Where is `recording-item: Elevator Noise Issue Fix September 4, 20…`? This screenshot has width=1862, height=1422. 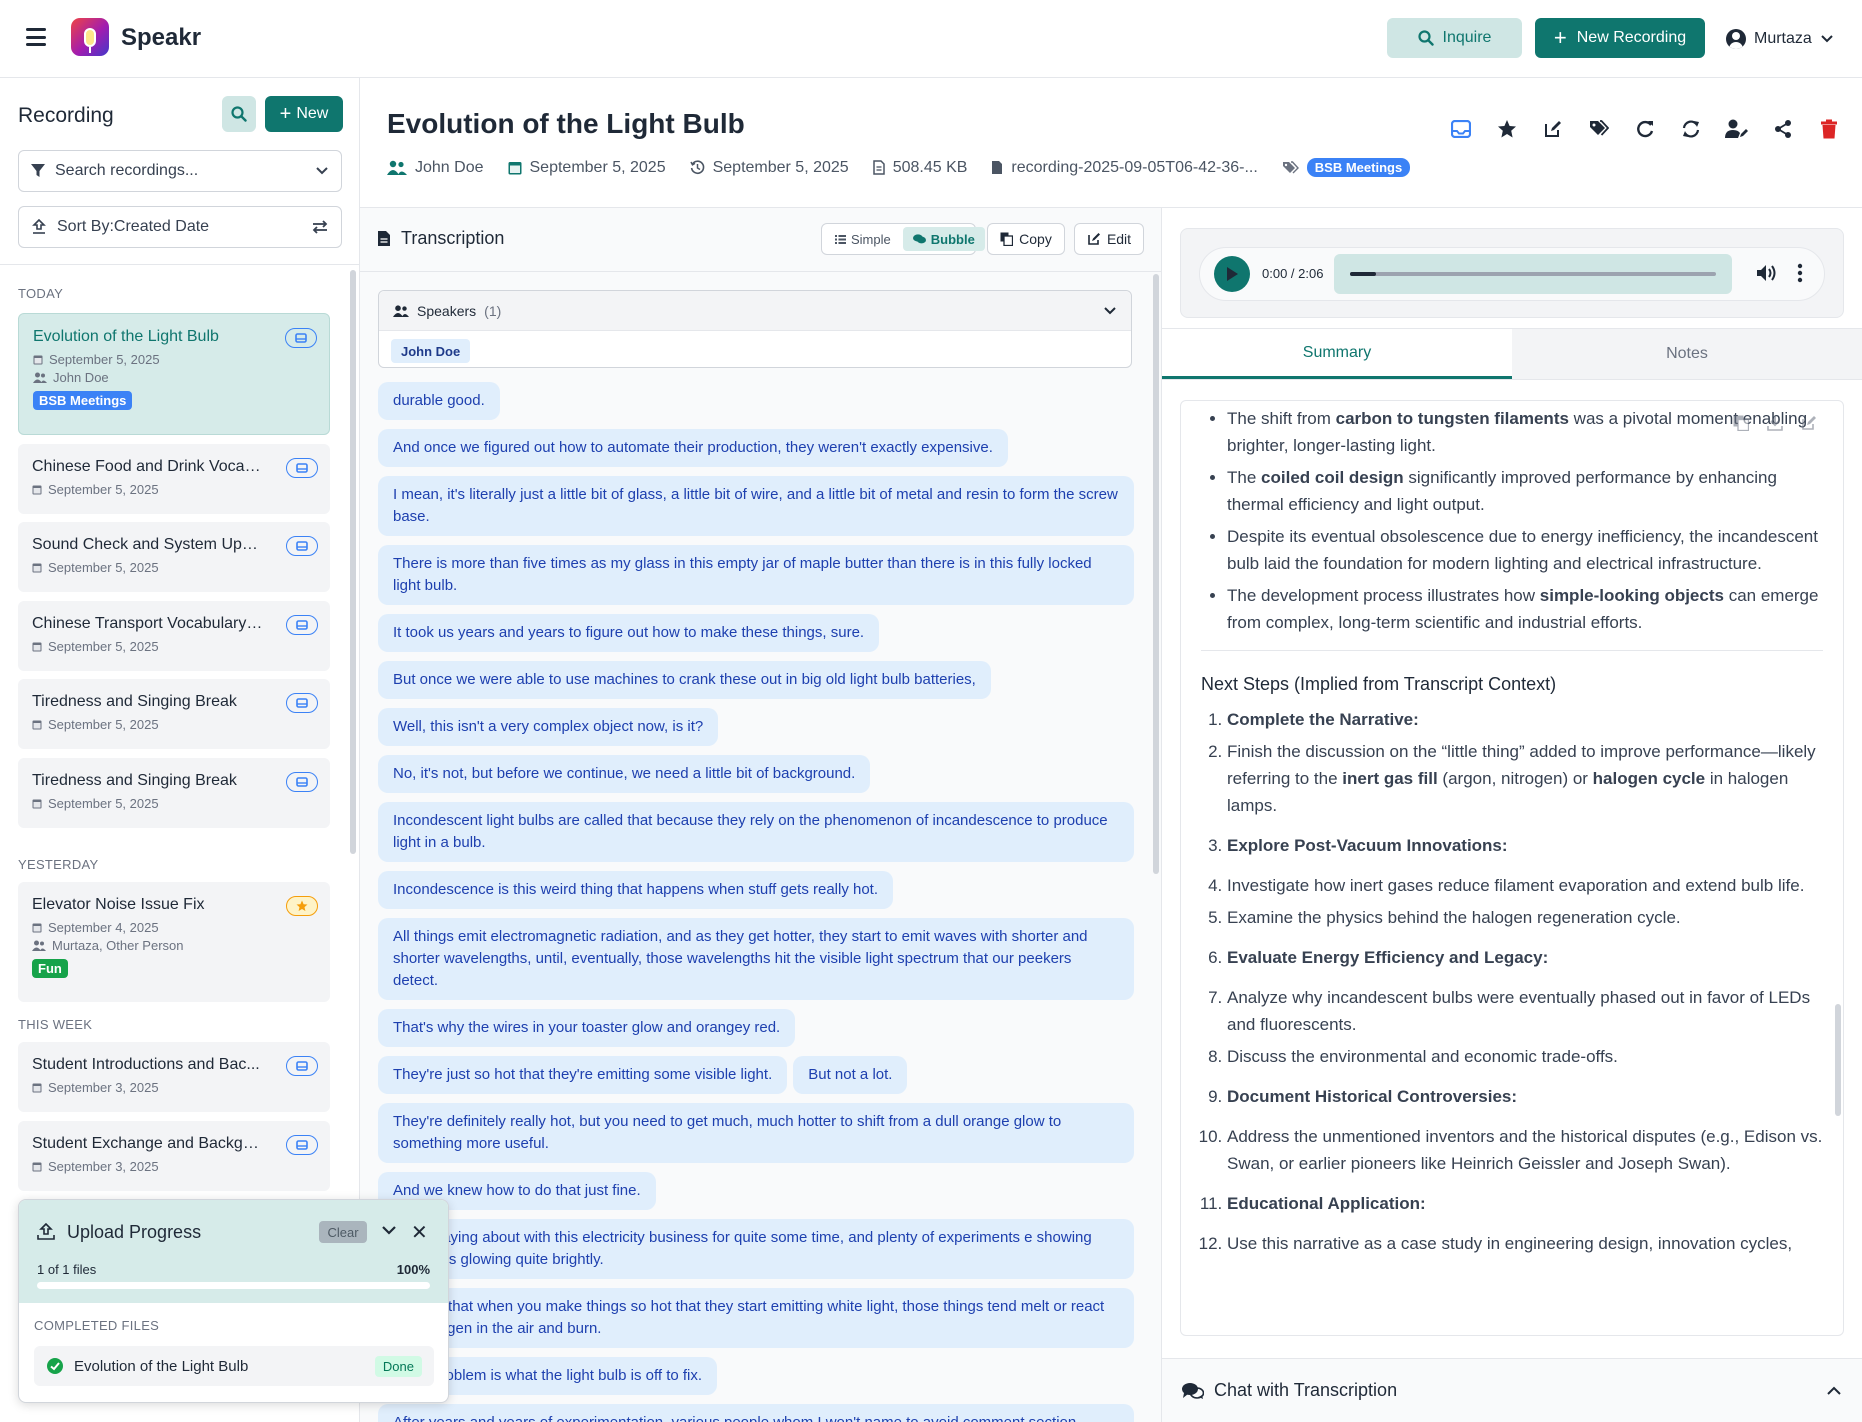
recording-item: Elevator Noise Issue Fix September 4, 20… is located at coordinates (174, 942).